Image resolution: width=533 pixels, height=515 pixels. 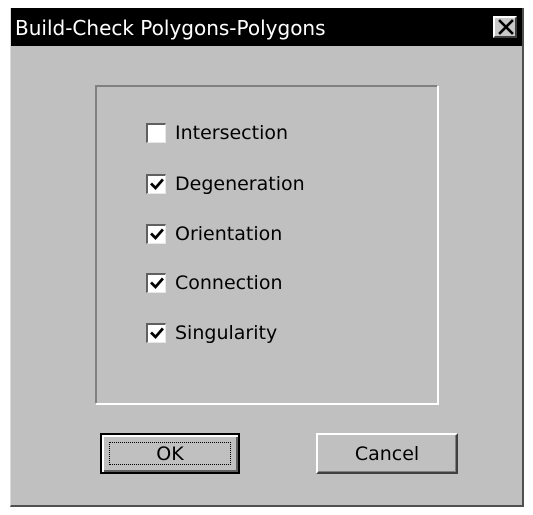 I want to click on intersection-label: Intersection, so click(x=232, y=133).